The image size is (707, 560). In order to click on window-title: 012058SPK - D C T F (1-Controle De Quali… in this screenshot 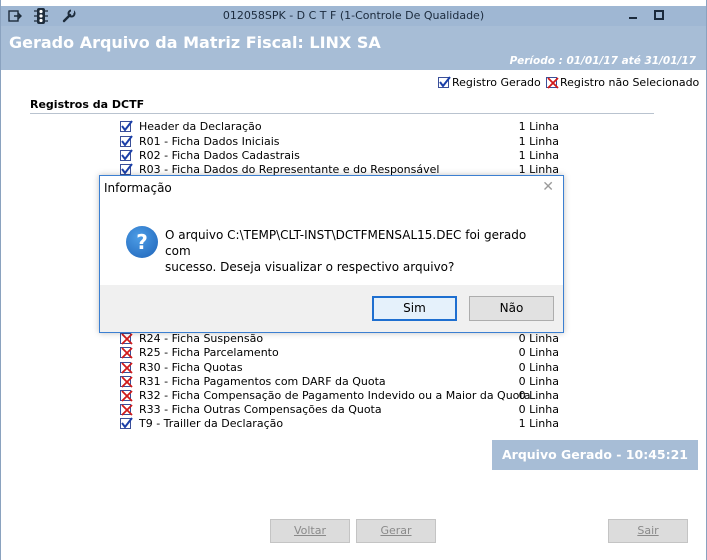, I will do `click(353, 15)`.